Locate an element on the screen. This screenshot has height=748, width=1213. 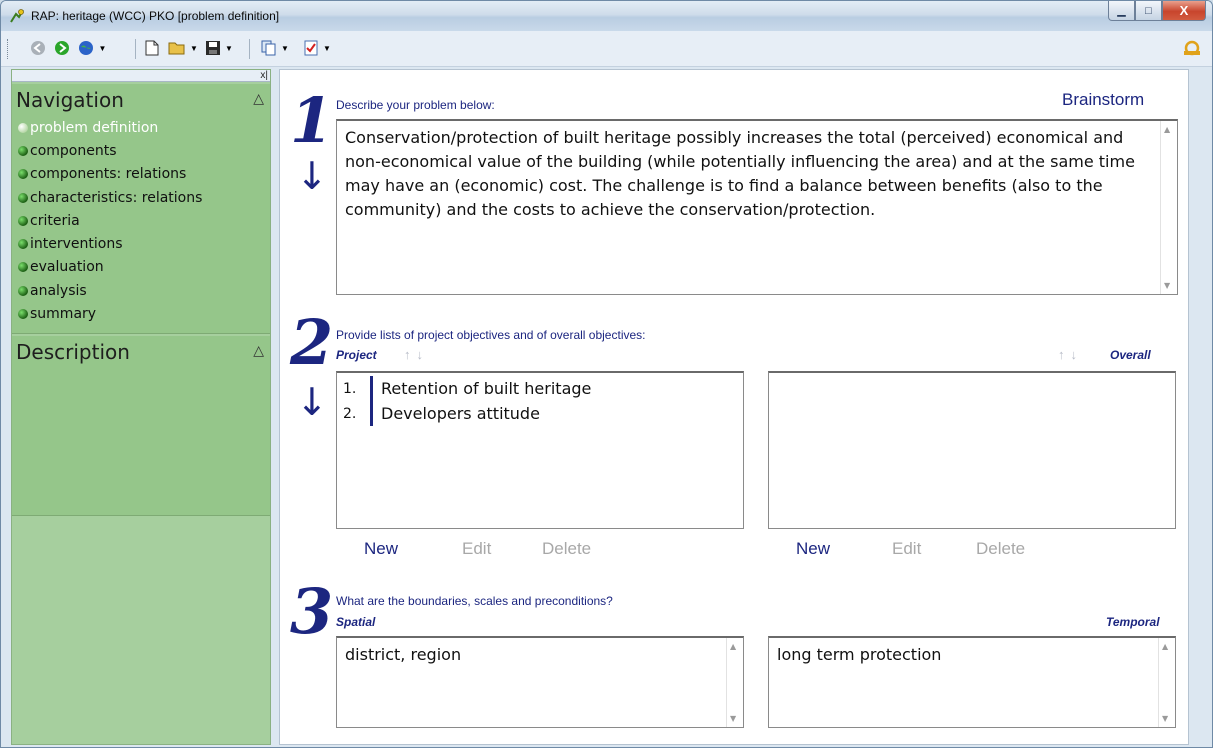
close-button: X is located at coordinates (1184, 11).